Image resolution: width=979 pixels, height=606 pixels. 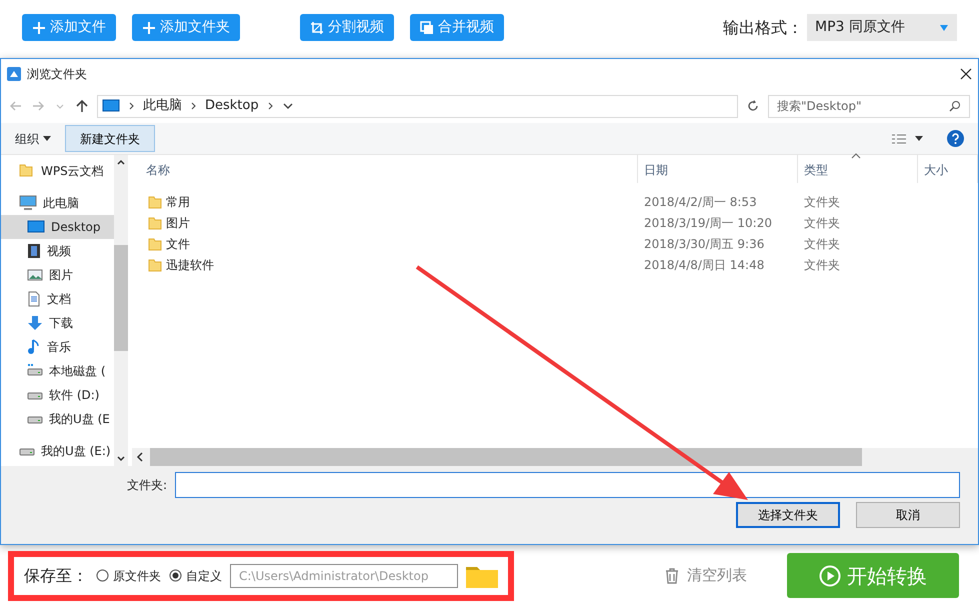 What do you see at coordinates (763, 27) in the screenshot?
I see `output-format-label: 输出格式：` at bounding box center [763, 27].